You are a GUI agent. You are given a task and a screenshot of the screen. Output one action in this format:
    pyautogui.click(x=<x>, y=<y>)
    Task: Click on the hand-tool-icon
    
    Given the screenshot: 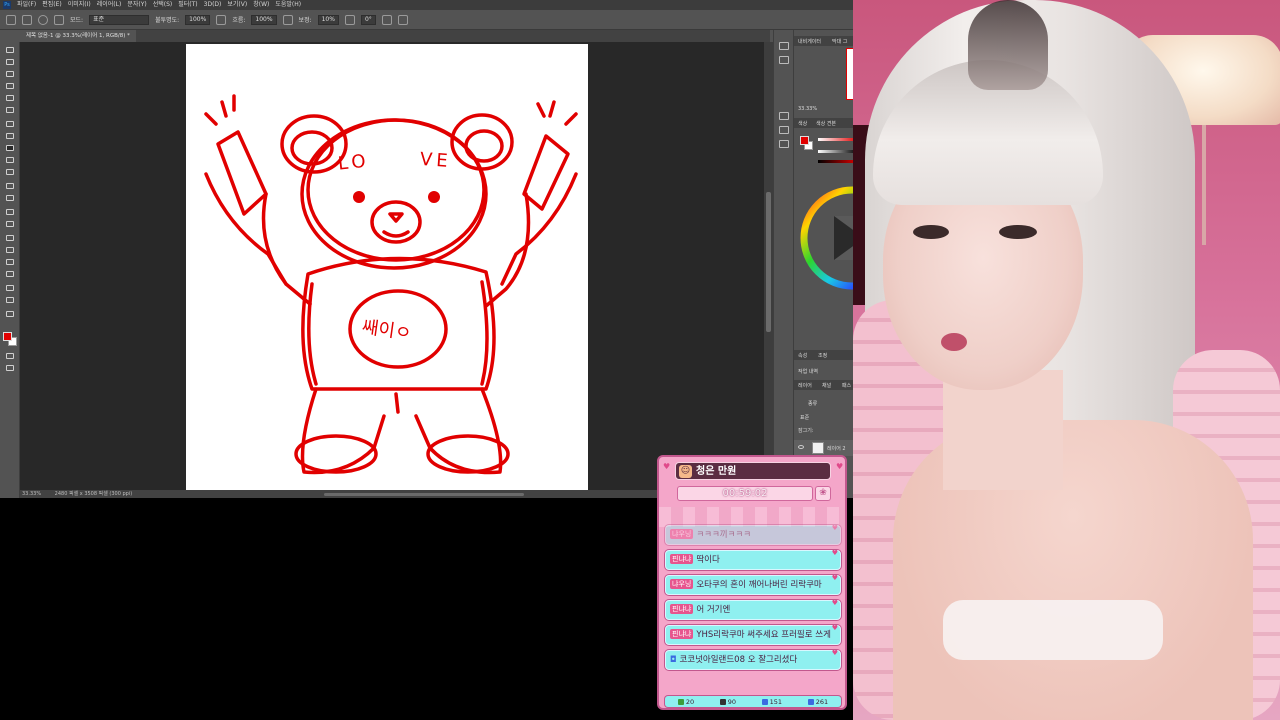 What is the action you would take?
    pyautogui.click(x=10, y=288)
    